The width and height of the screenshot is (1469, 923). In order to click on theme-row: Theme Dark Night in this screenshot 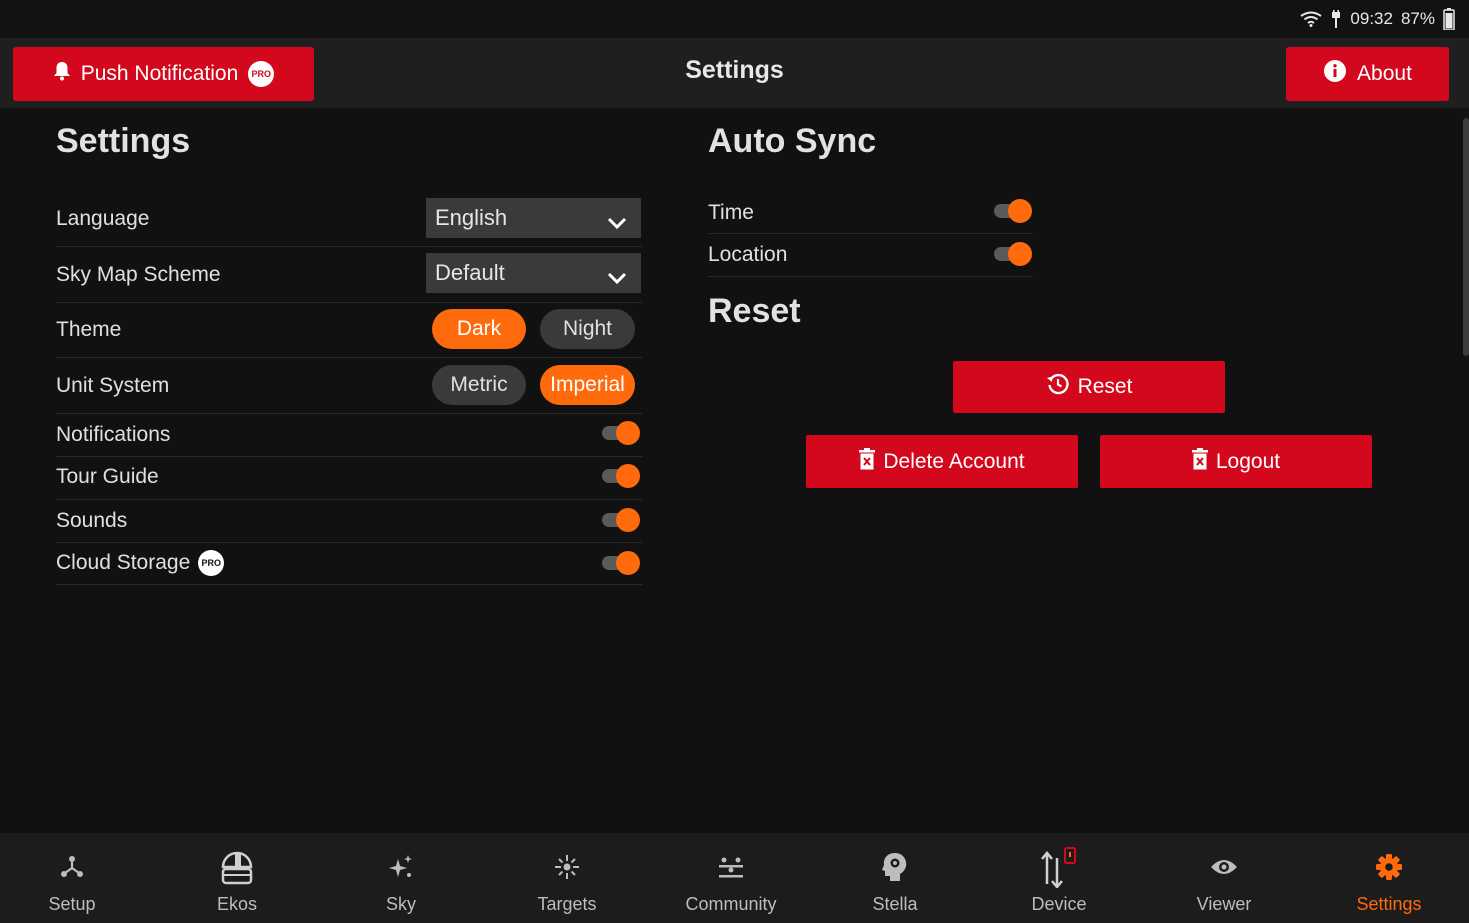, I will do `click(349, 330)`.